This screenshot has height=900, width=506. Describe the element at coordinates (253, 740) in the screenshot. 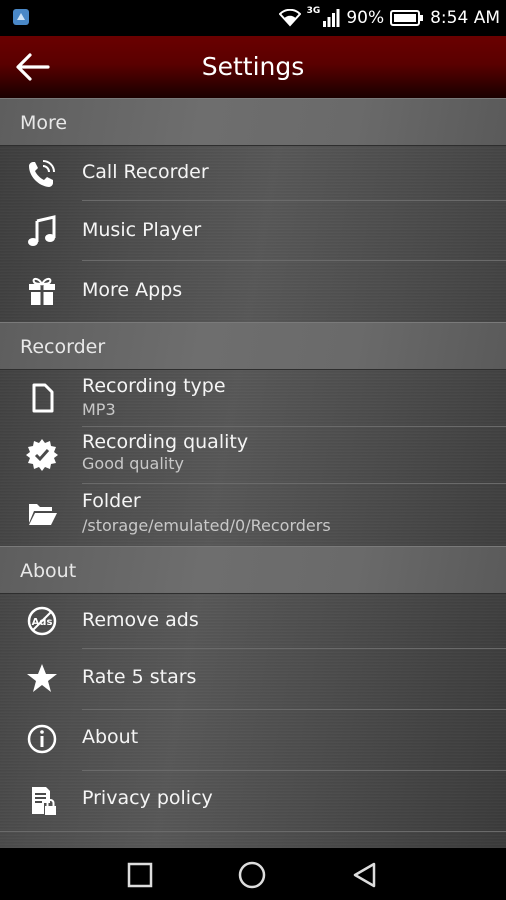

I see `setting-about: About` at that location.